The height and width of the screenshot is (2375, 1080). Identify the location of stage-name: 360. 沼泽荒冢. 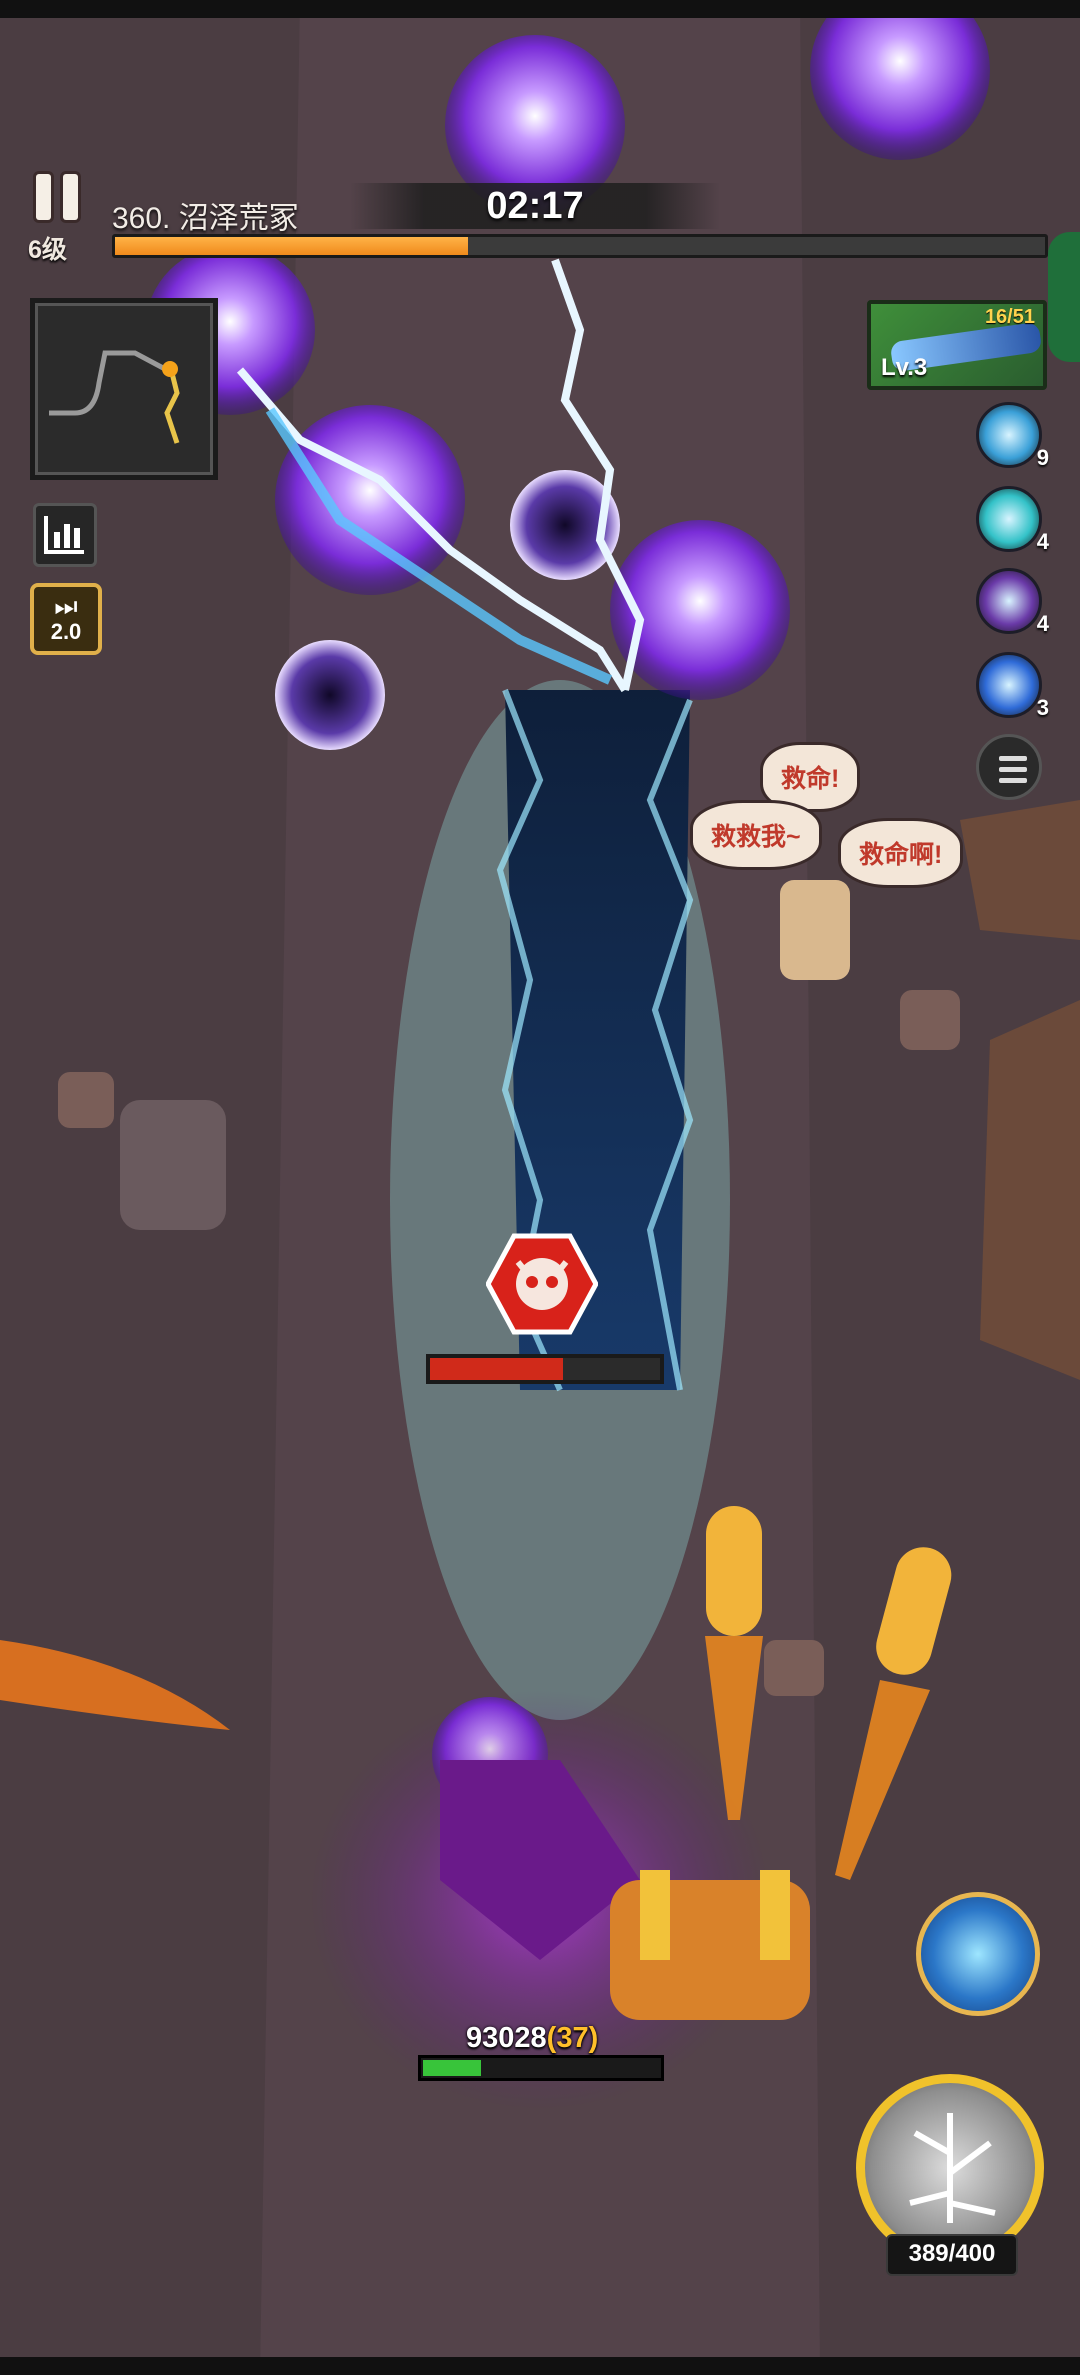
(205, 218).